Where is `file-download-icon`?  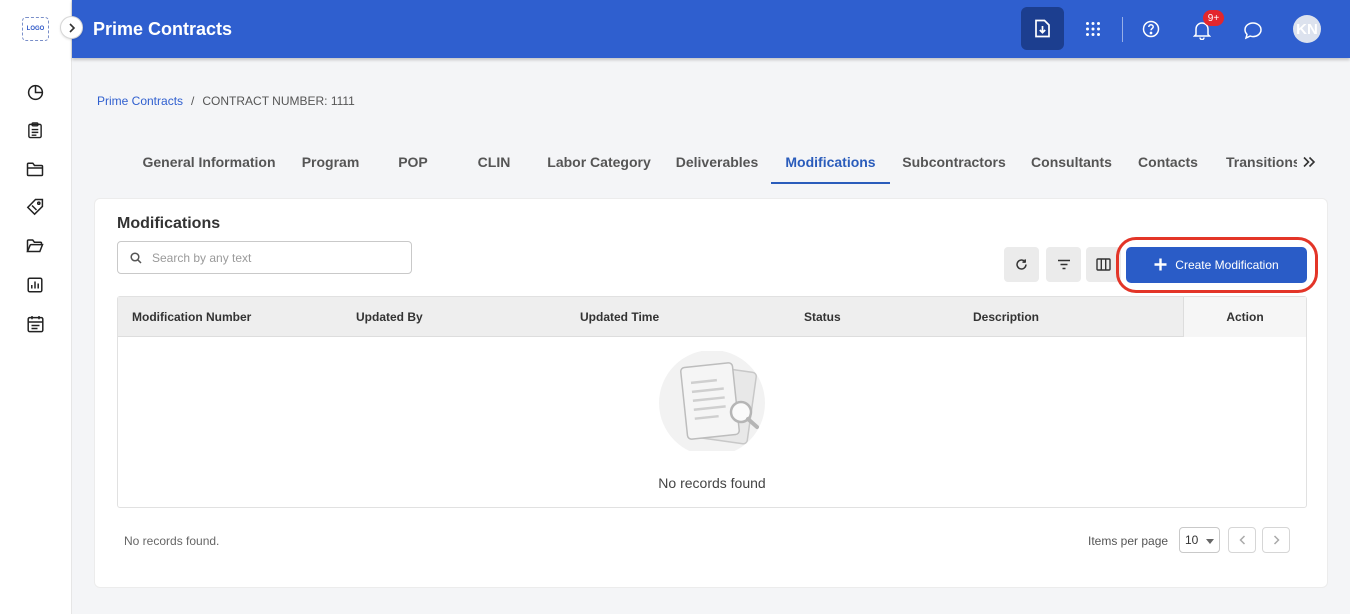 file-download-icon is located at coordinates (1042, 28).